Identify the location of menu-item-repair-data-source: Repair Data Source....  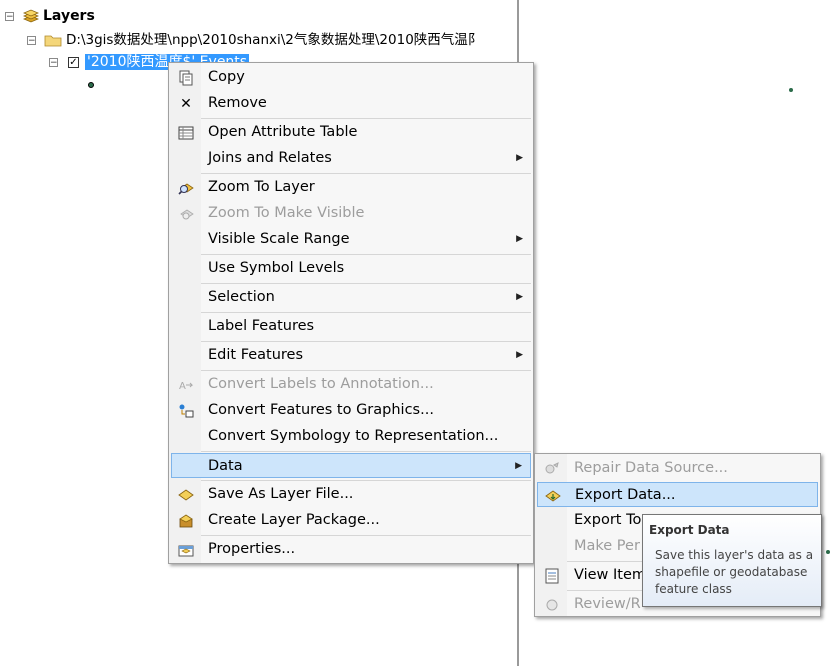
(677, 468).